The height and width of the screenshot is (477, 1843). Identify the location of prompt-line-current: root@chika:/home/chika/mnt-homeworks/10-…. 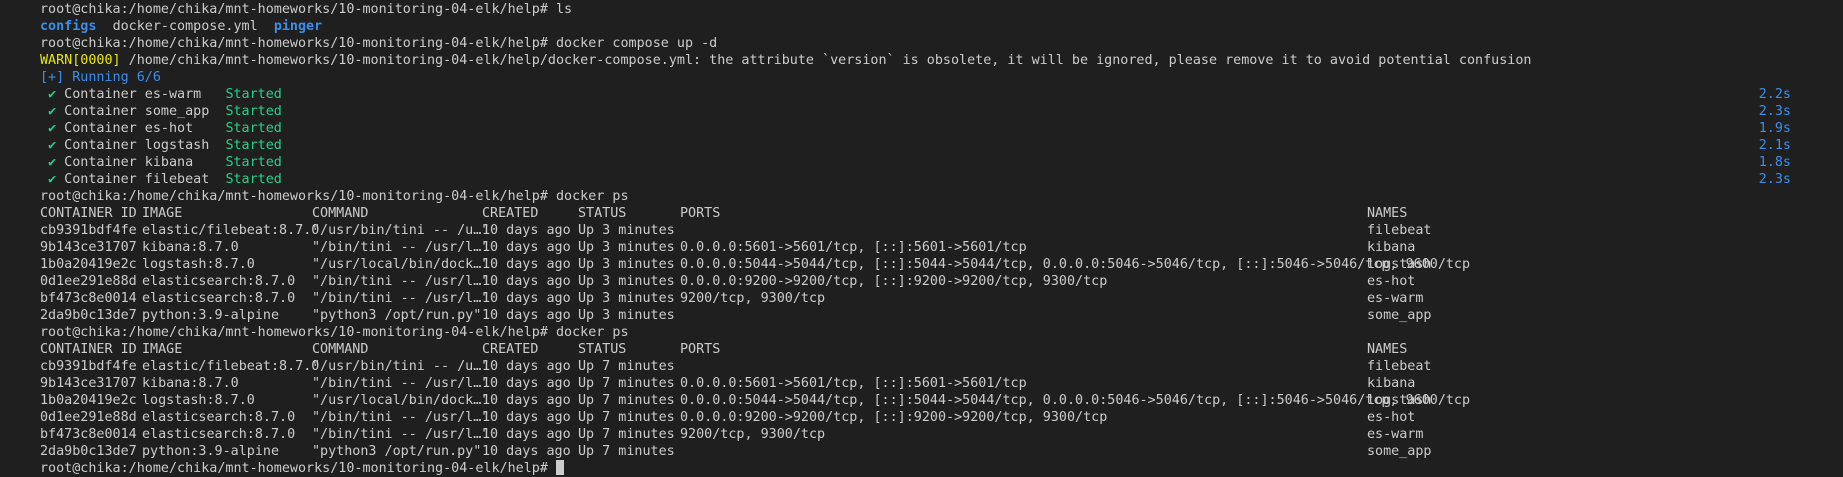
(941, 468).